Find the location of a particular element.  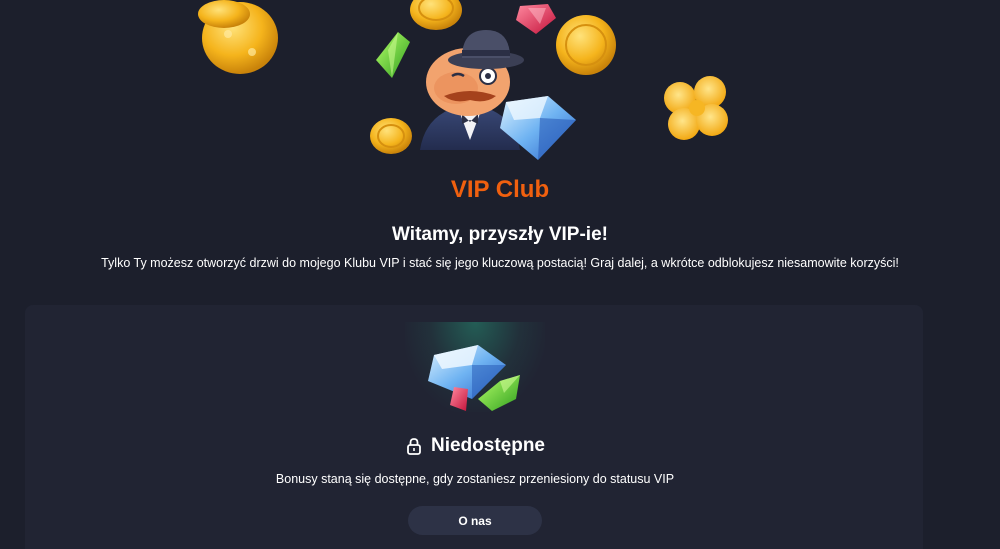

welcome-heading: Witamy, przyszły VIP-ie! is located at coordinates (500, 234).